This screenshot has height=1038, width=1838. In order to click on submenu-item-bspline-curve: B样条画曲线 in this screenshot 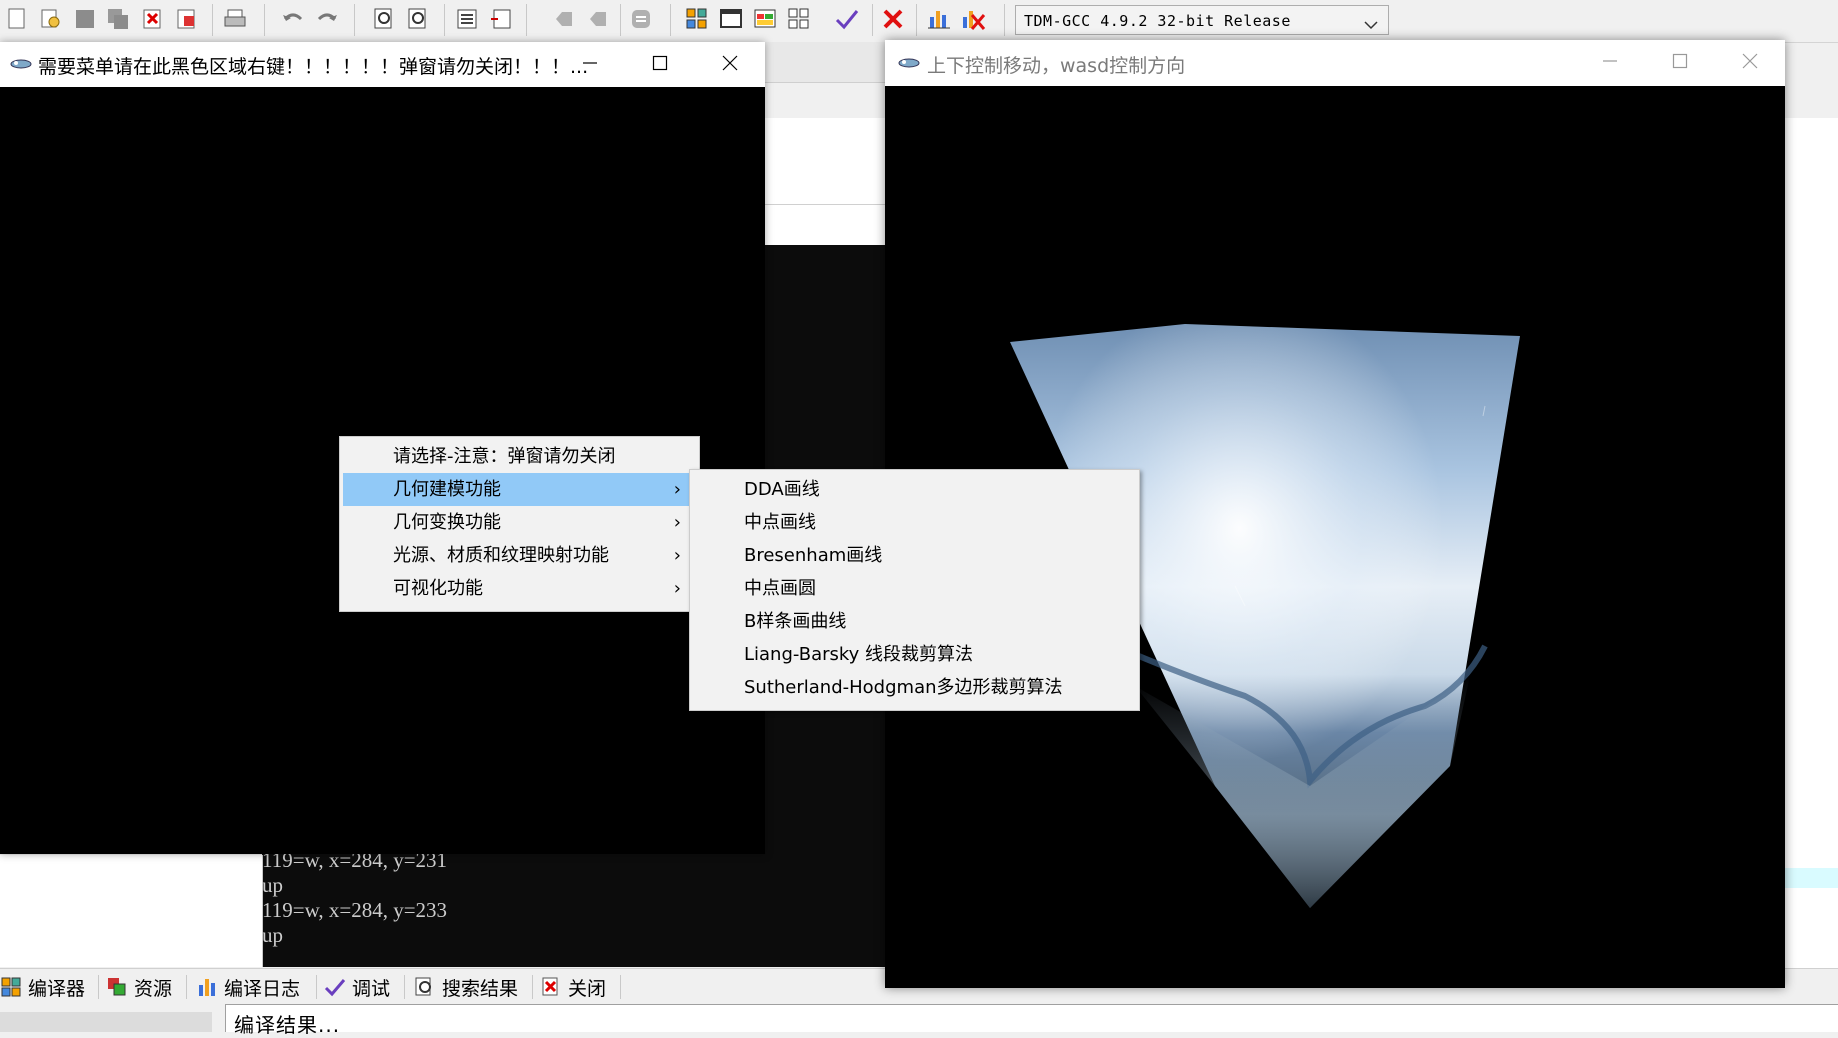, I will do `click(914, 621)`.